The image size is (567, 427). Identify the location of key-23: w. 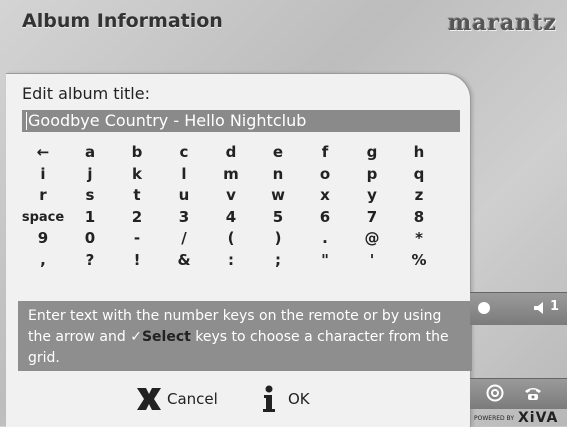
(278, 196).